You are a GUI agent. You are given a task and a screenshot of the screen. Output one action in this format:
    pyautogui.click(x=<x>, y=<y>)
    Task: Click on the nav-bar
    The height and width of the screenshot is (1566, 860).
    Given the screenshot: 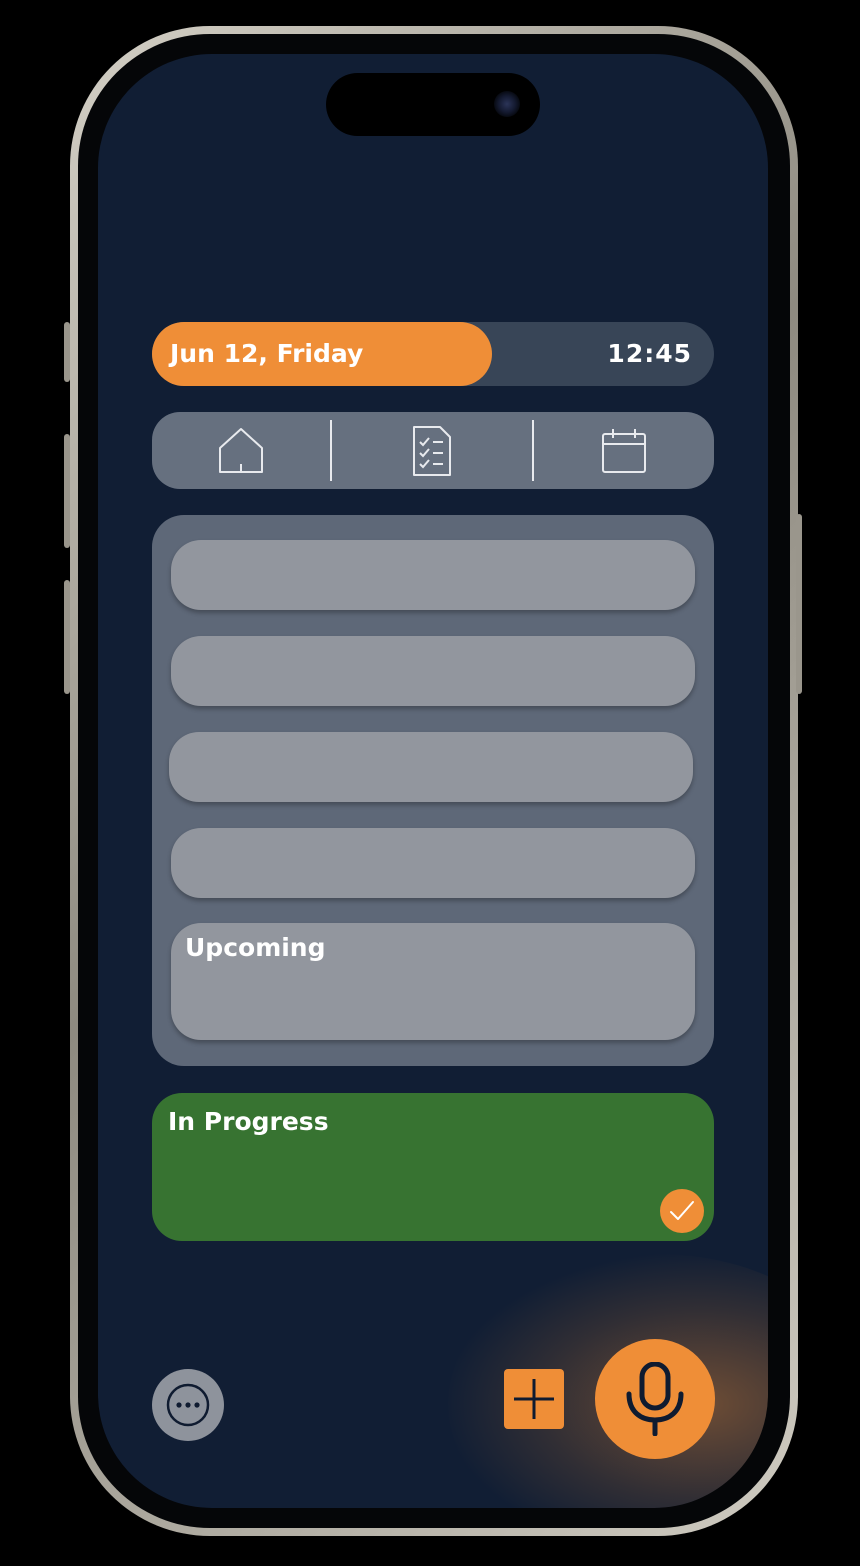 What is the action you would take?
    pyautogui.click(x=433, y=450)
    